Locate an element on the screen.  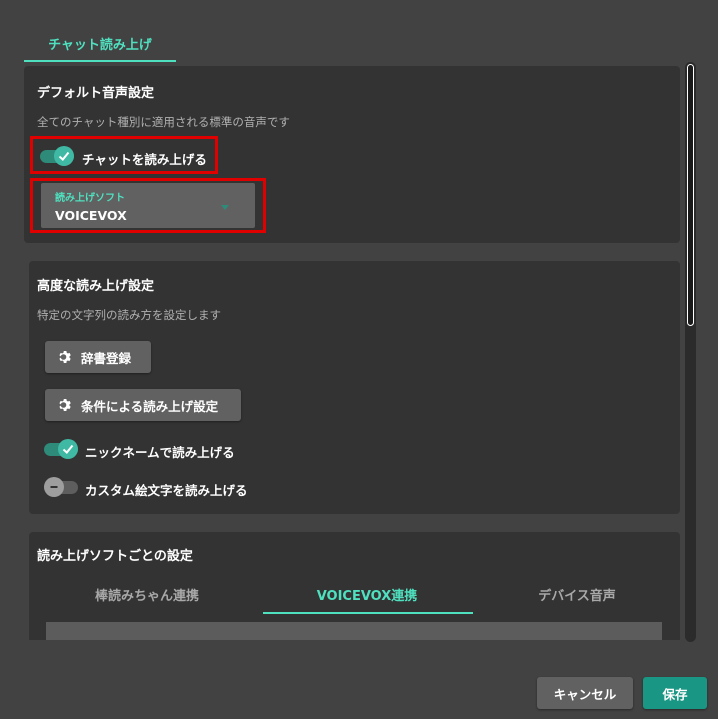
minus-icon is located at coordinates (54, 487).